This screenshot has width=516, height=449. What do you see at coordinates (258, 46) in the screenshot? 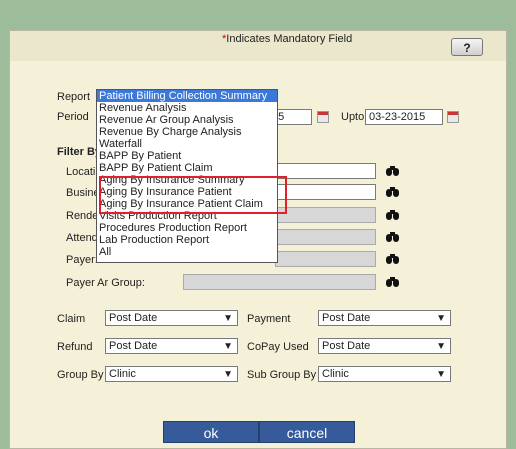
I see `dialog-header: *Indicates Mandatory Field ?` at bounding box center [258, 46].